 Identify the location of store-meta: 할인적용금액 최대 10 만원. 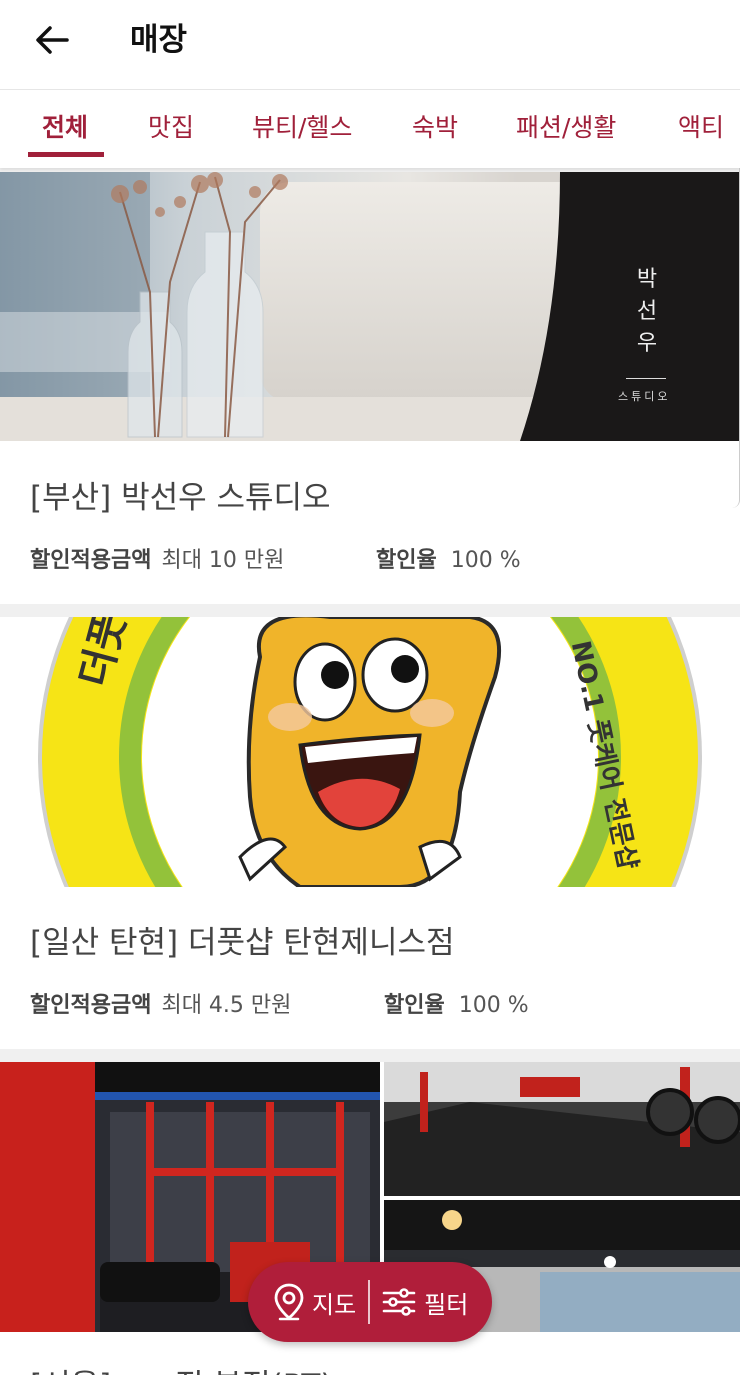
(157, 558).